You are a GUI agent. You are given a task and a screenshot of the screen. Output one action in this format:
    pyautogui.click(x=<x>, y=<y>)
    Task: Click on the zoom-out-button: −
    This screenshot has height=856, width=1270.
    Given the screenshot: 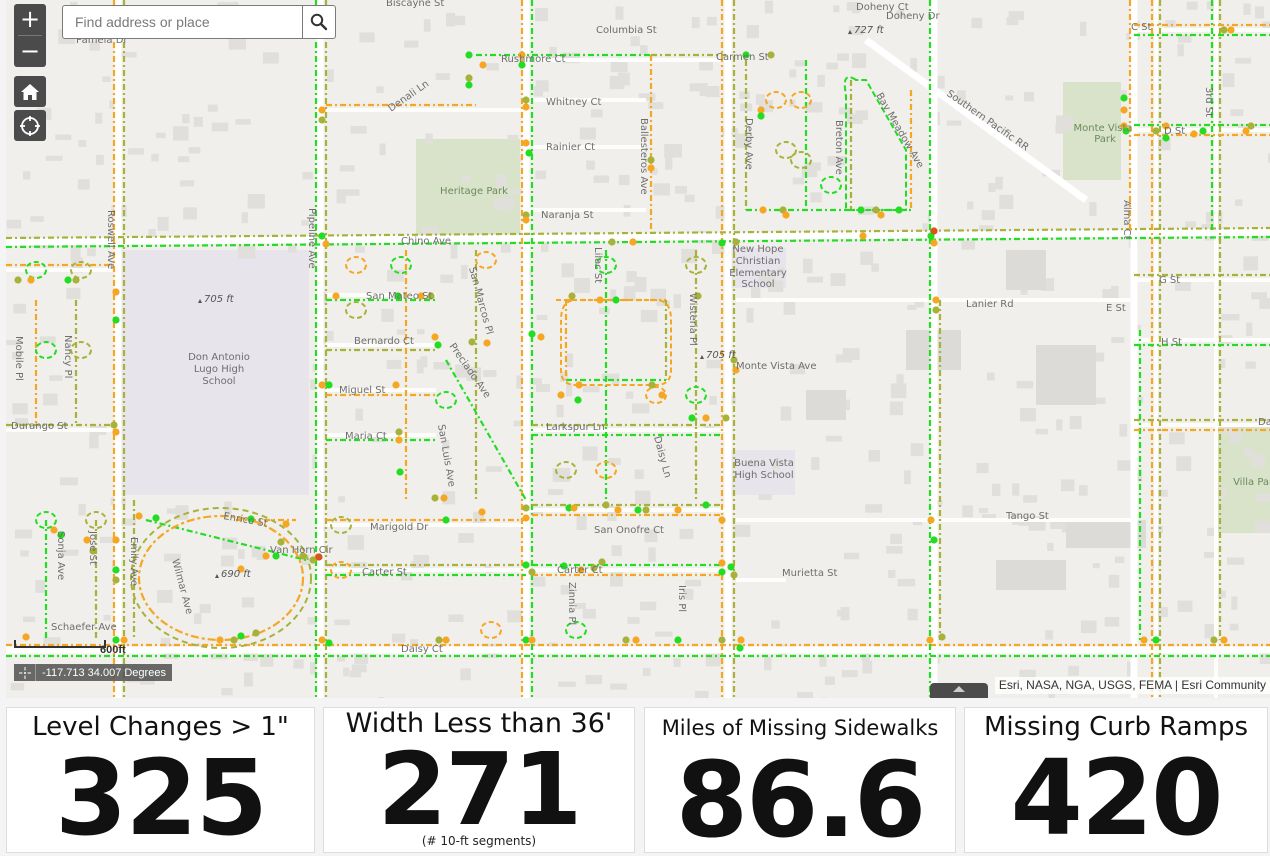 What is the action you would take?
    pyautogui.click(x=30, y=51)
    